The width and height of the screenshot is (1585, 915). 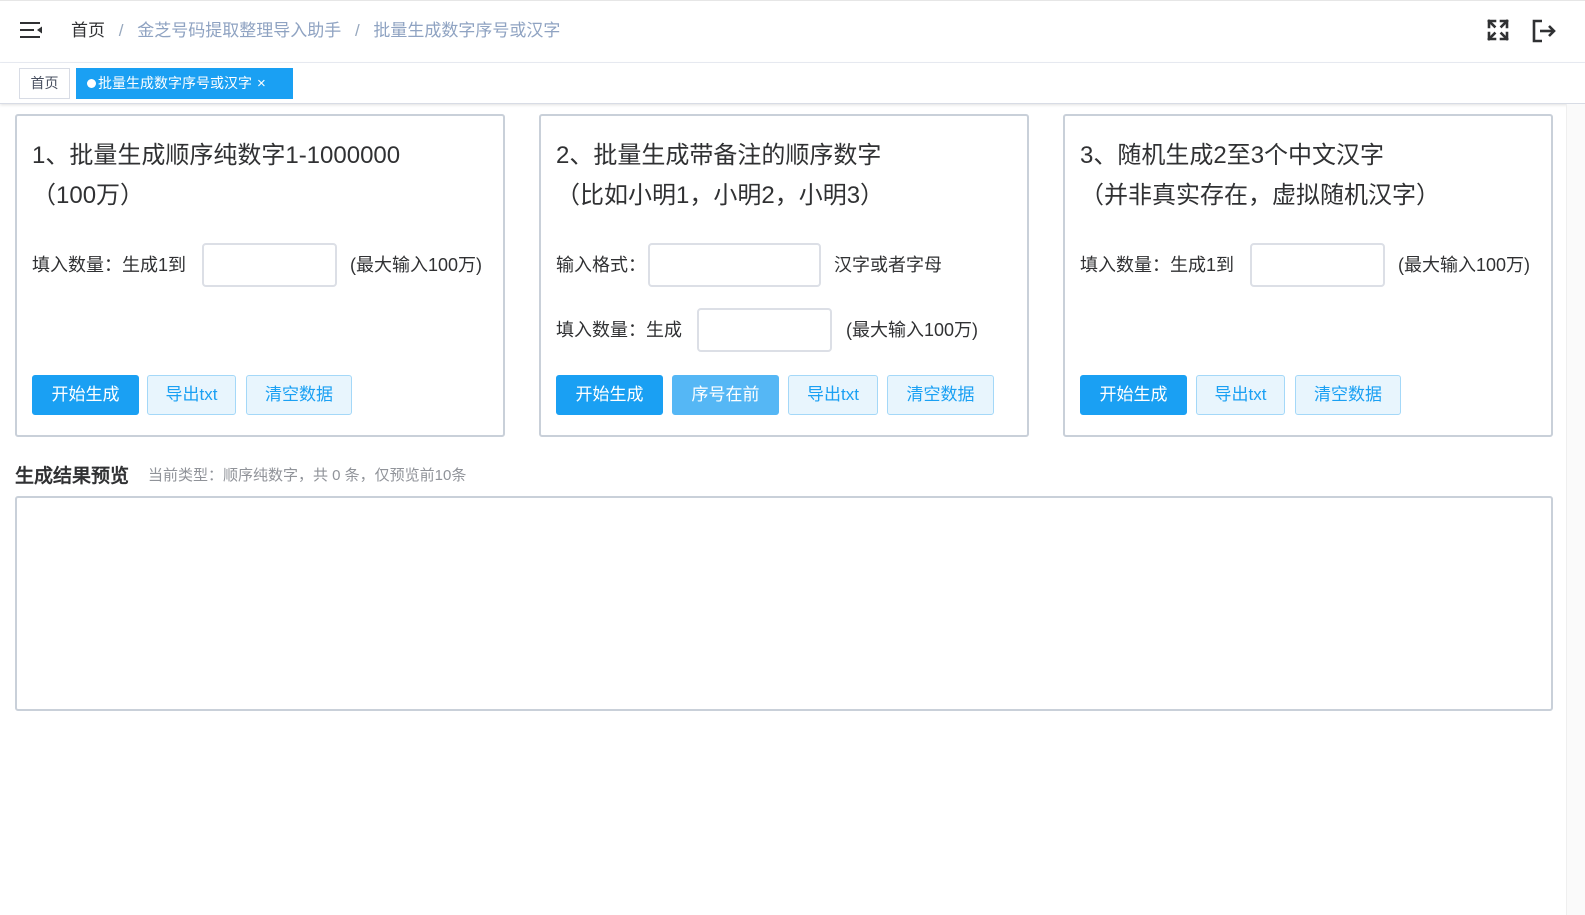 I want to click on tags-view: 首页 批量生成数字序号或汉字 ×, so click(x=792, y=83).